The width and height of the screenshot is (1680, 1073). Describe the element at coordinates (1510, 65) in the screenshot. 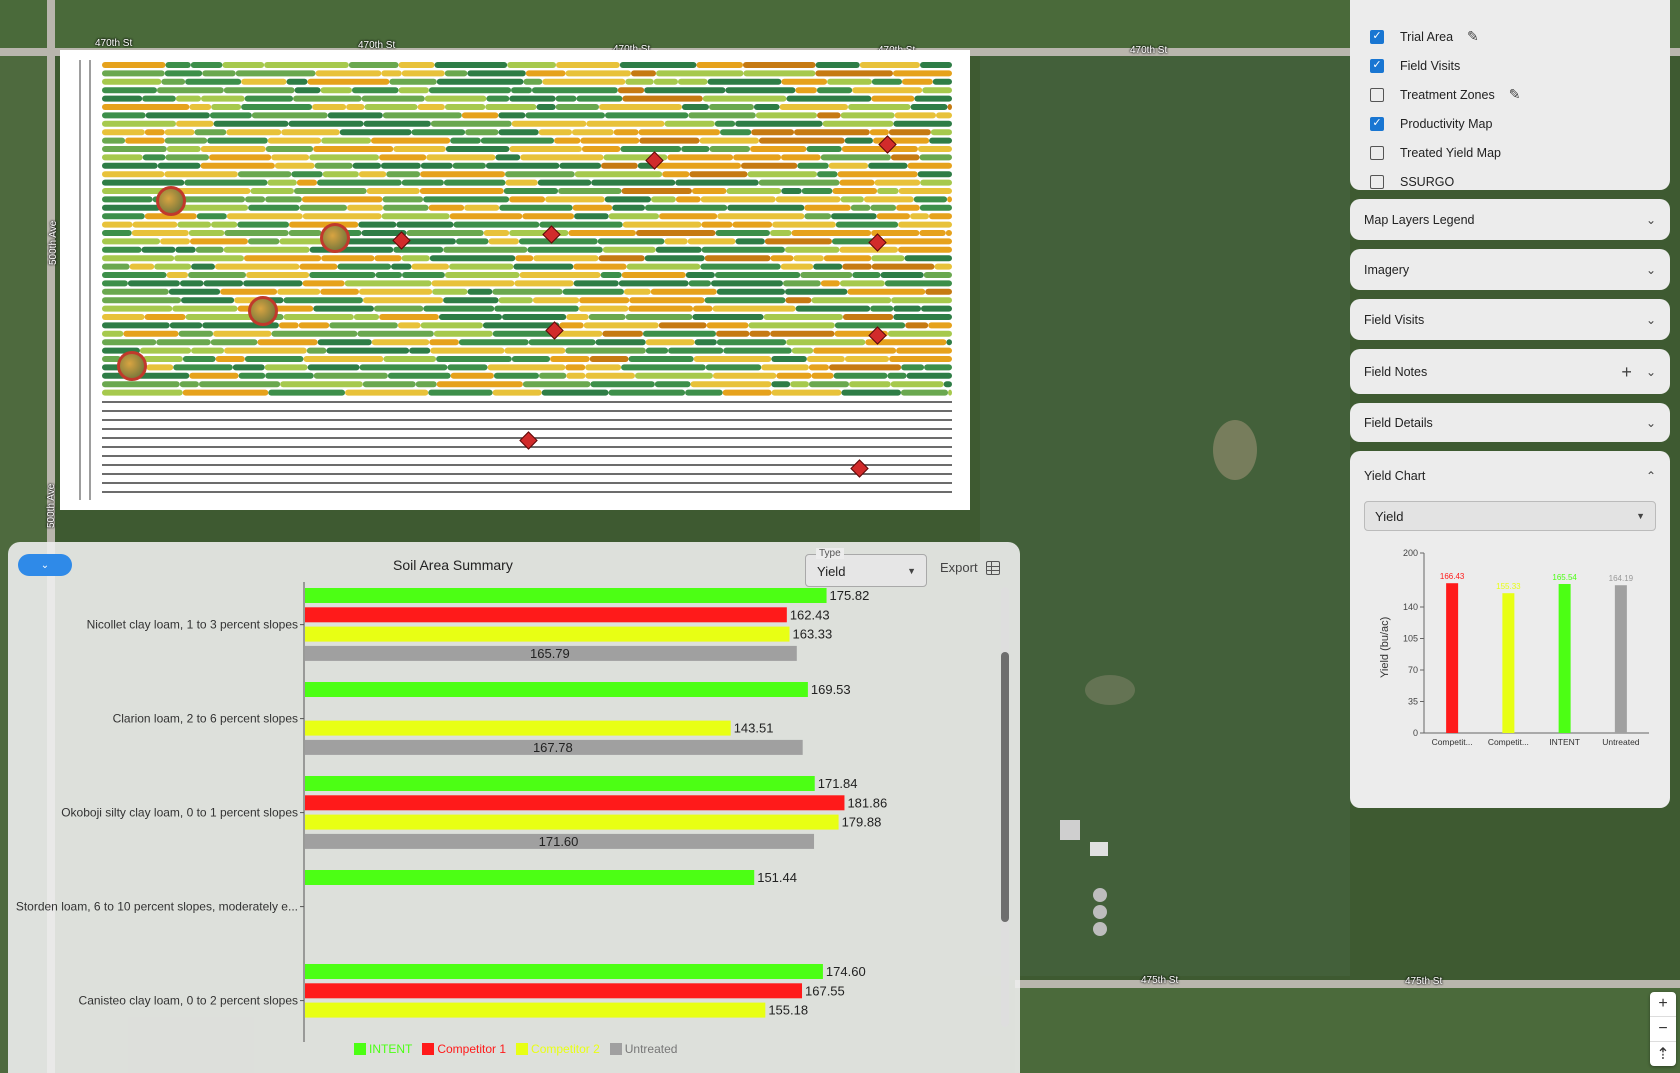

I see `layer-field-visits: ✓ Field Visits` at that location.